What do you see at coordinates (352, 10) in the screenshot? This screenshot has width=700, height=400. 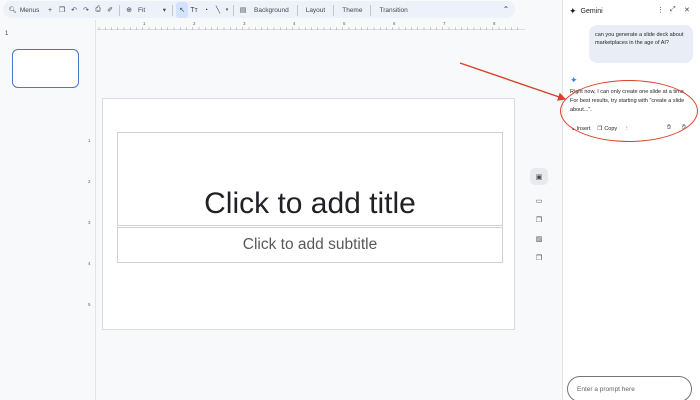 I see `theme-button: Theme` at bounding box center [352, 10].